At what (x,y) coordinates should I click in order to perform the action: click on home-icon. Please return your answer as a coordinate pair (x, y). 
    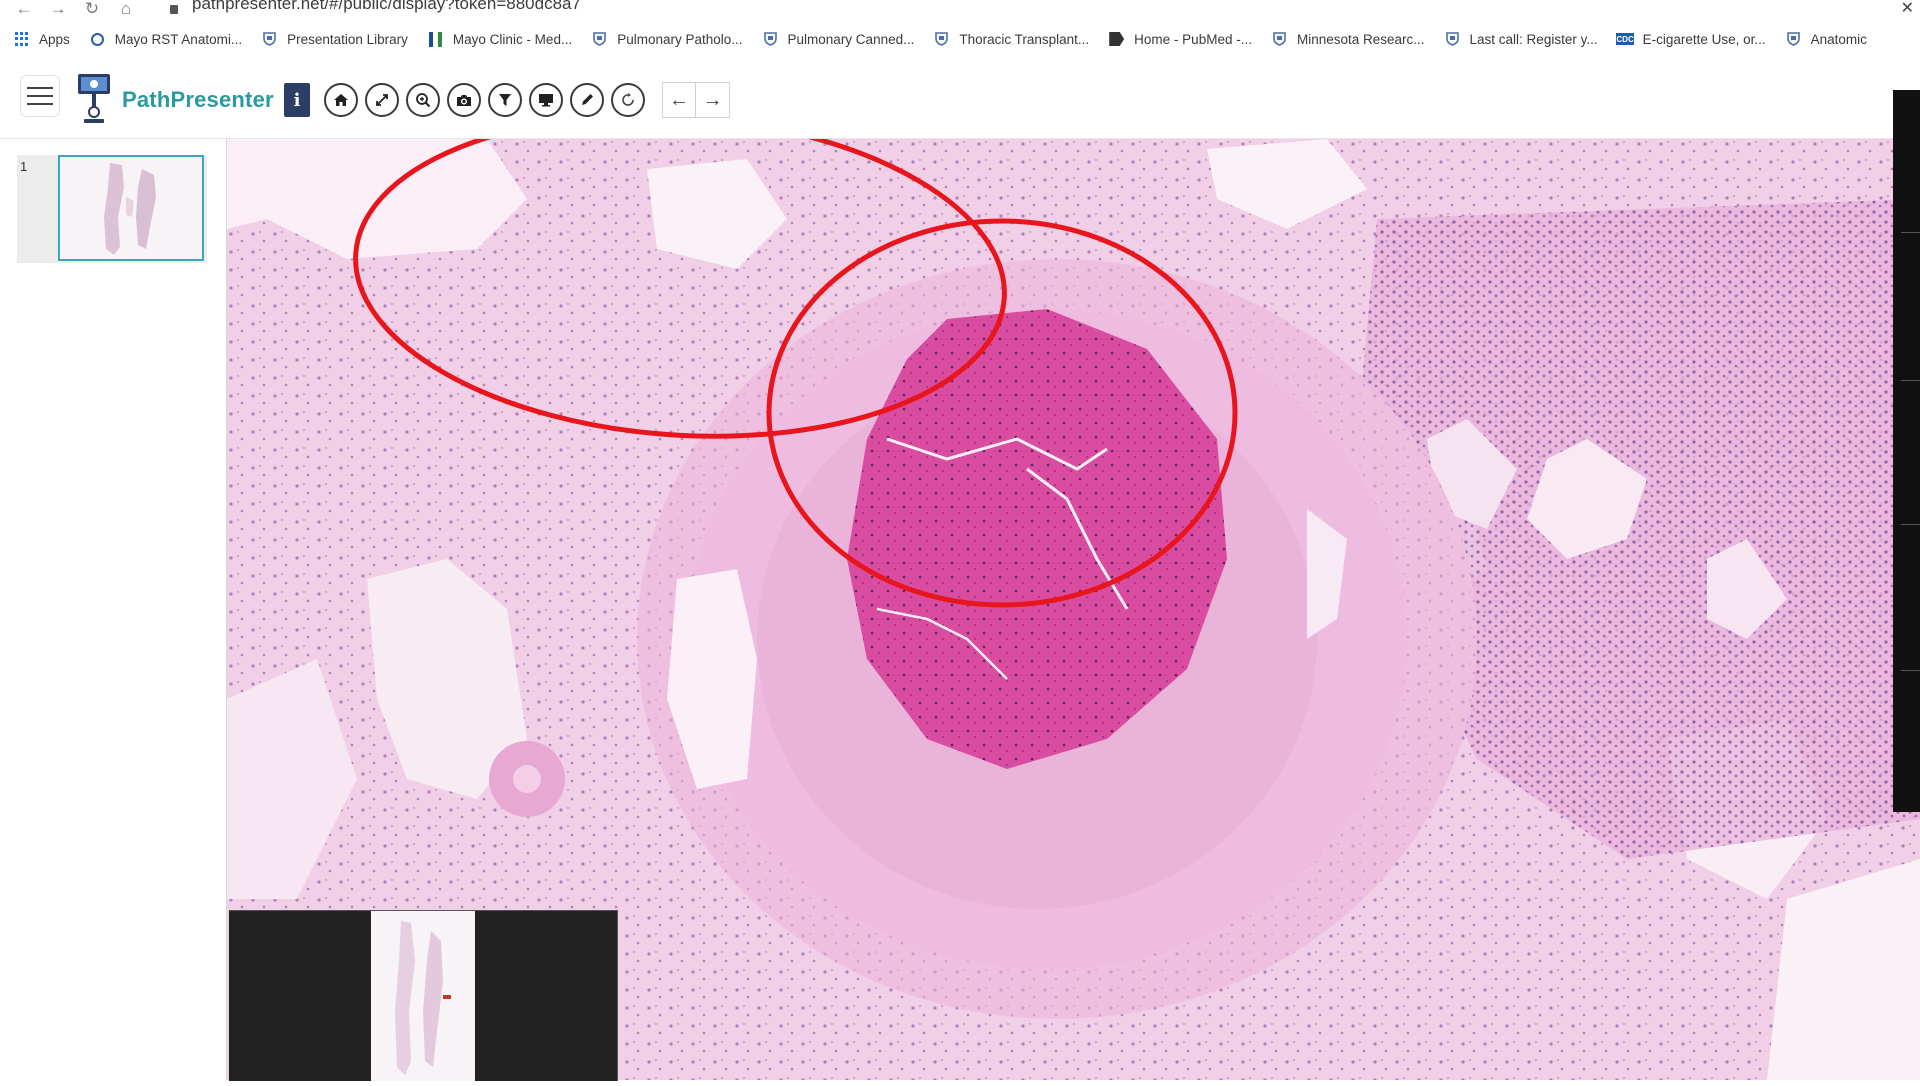
    Looking at the image, I should click on (341, 100).